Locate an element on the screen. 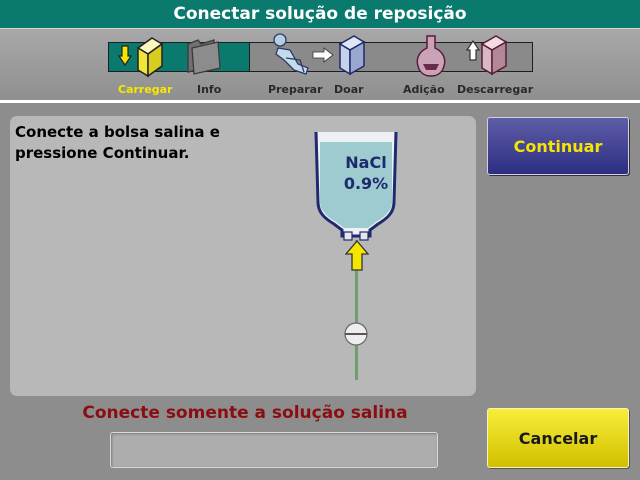 Image resolution: width=640 pixels, height=480 pixels. step-label-carregar: Carregar is located at coordinates (145, 89).